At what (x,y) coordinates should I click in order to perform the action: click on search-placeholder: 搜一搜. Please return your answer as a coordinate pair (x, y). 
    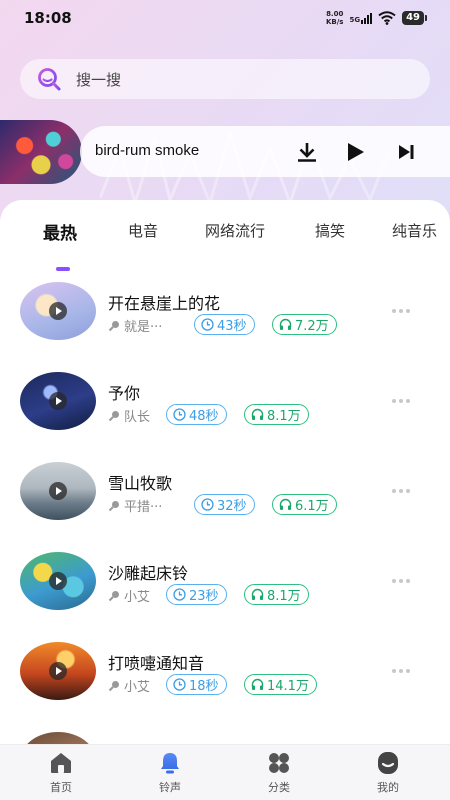
    Looking at the image, I should click on (99, 79).